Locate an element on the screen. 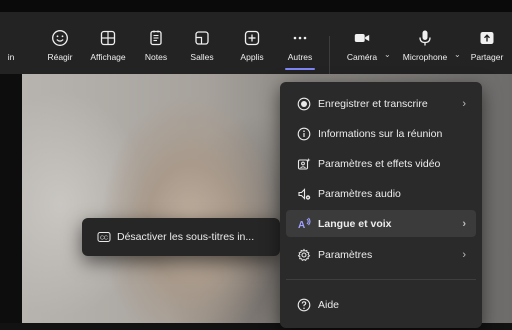 This screenshot has height=330, width=512. toolbar-item-label: Applis is located at coordinates (252, 57).